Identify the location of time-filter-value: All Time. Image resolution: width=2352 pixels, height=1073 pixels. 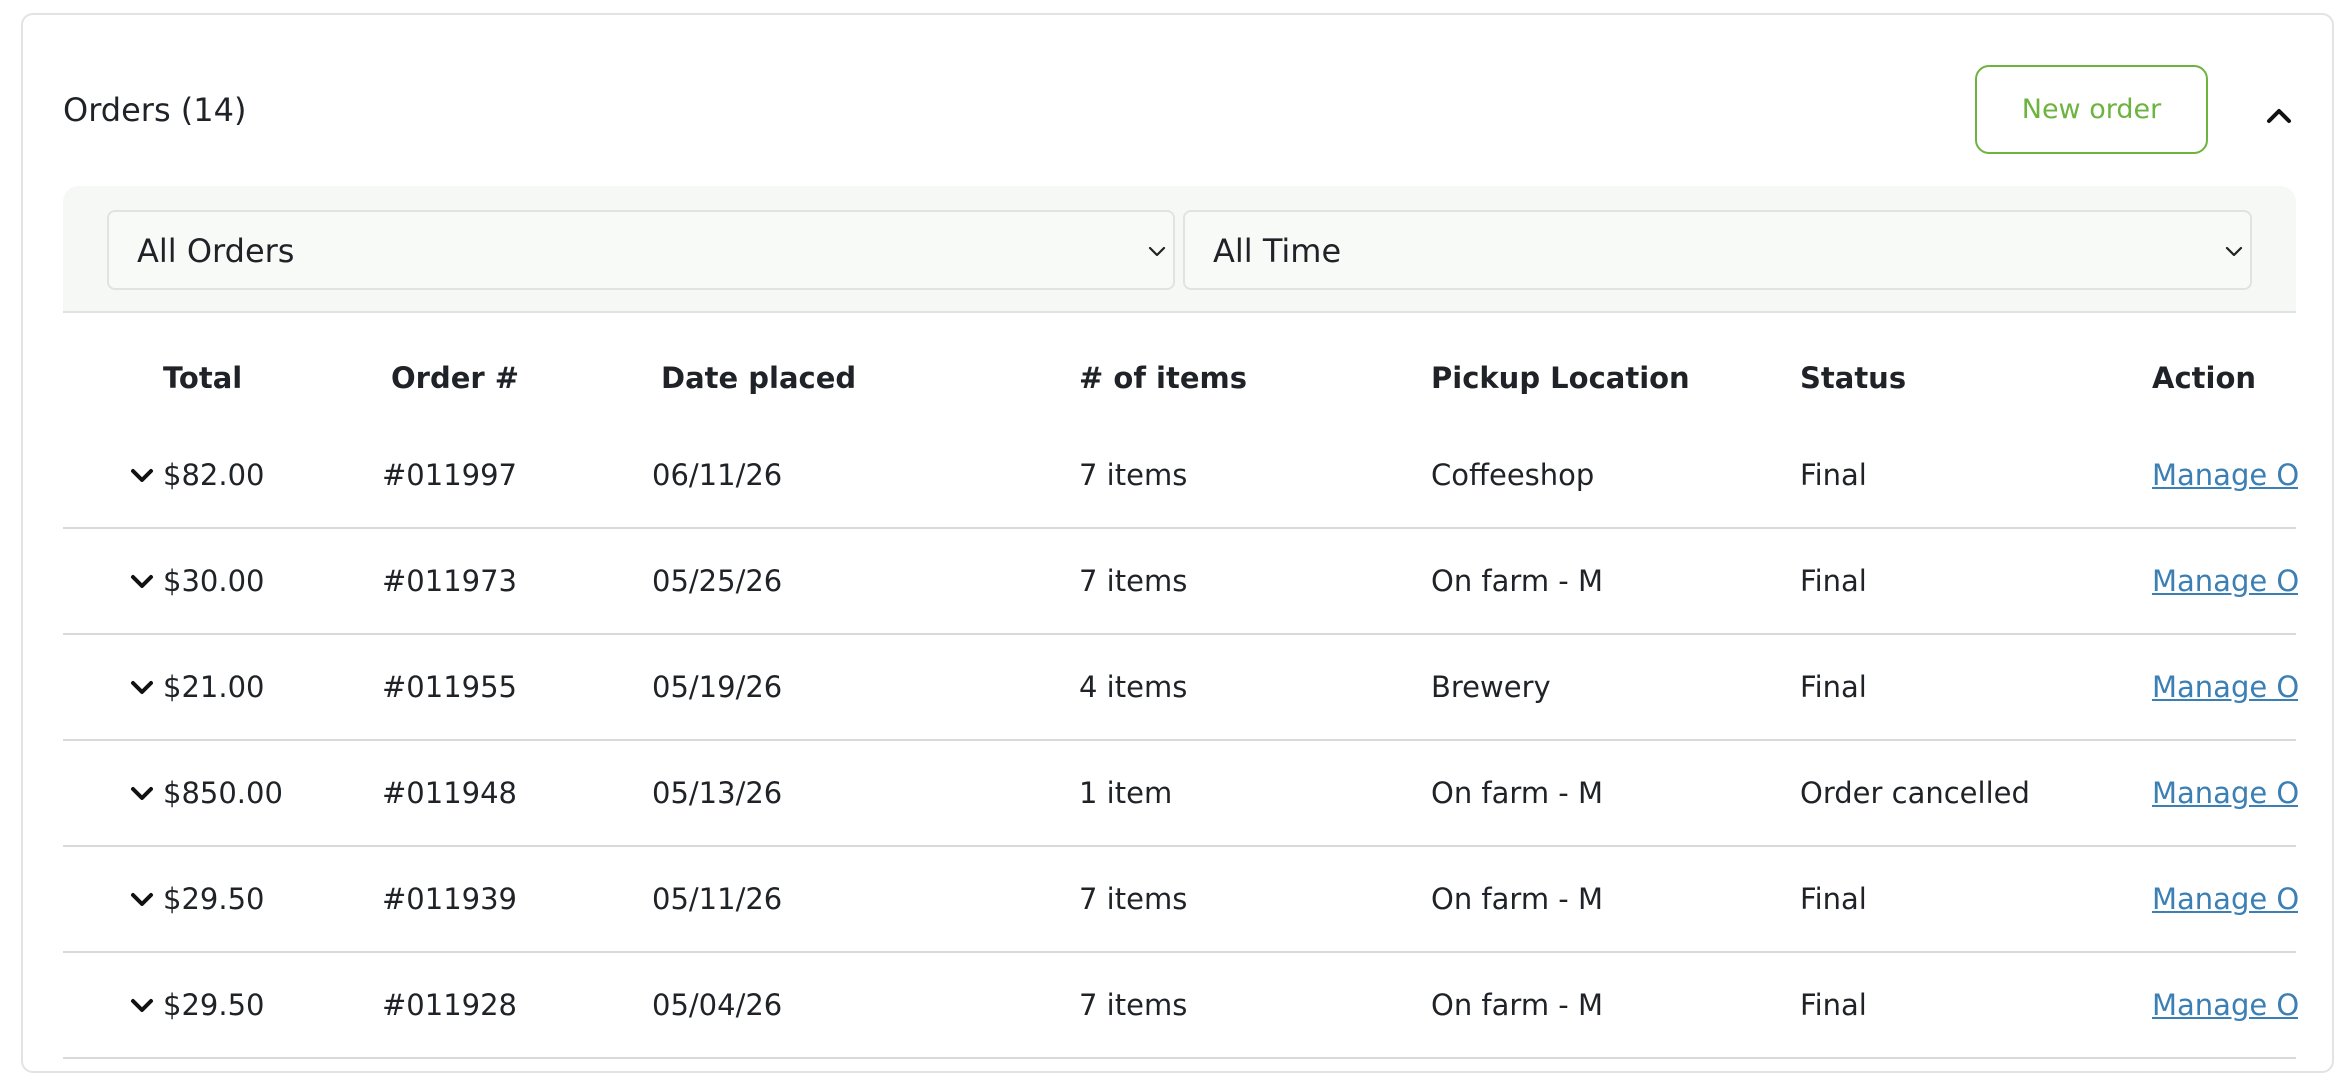
(1277, 251).